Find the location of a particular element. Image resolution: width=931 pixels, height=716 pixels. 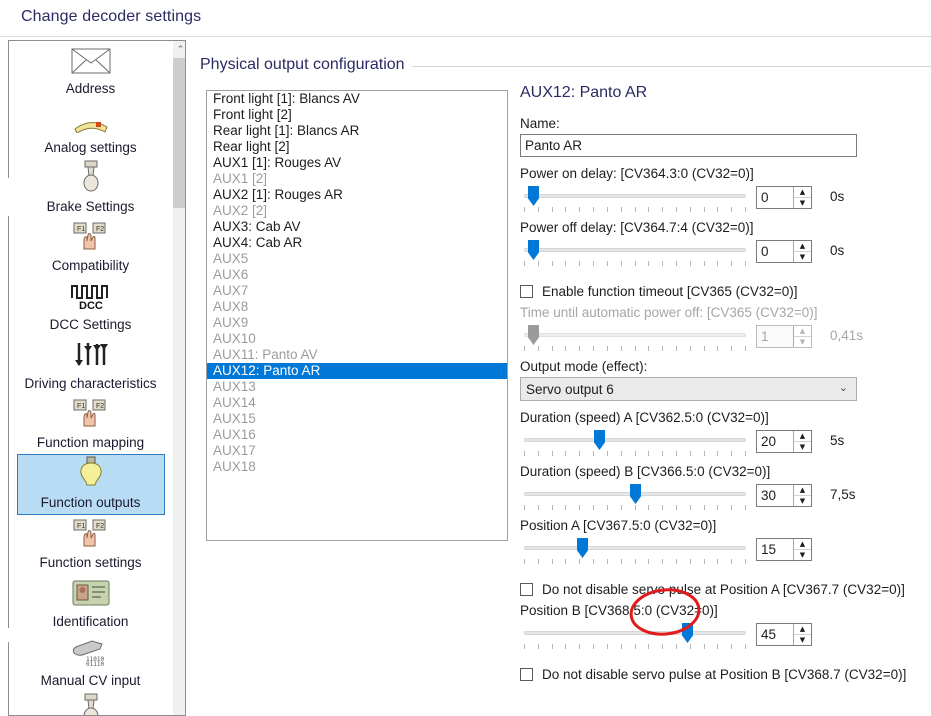

output-list-item: AUX11: Panto AV is located at coordinates (357, 355).